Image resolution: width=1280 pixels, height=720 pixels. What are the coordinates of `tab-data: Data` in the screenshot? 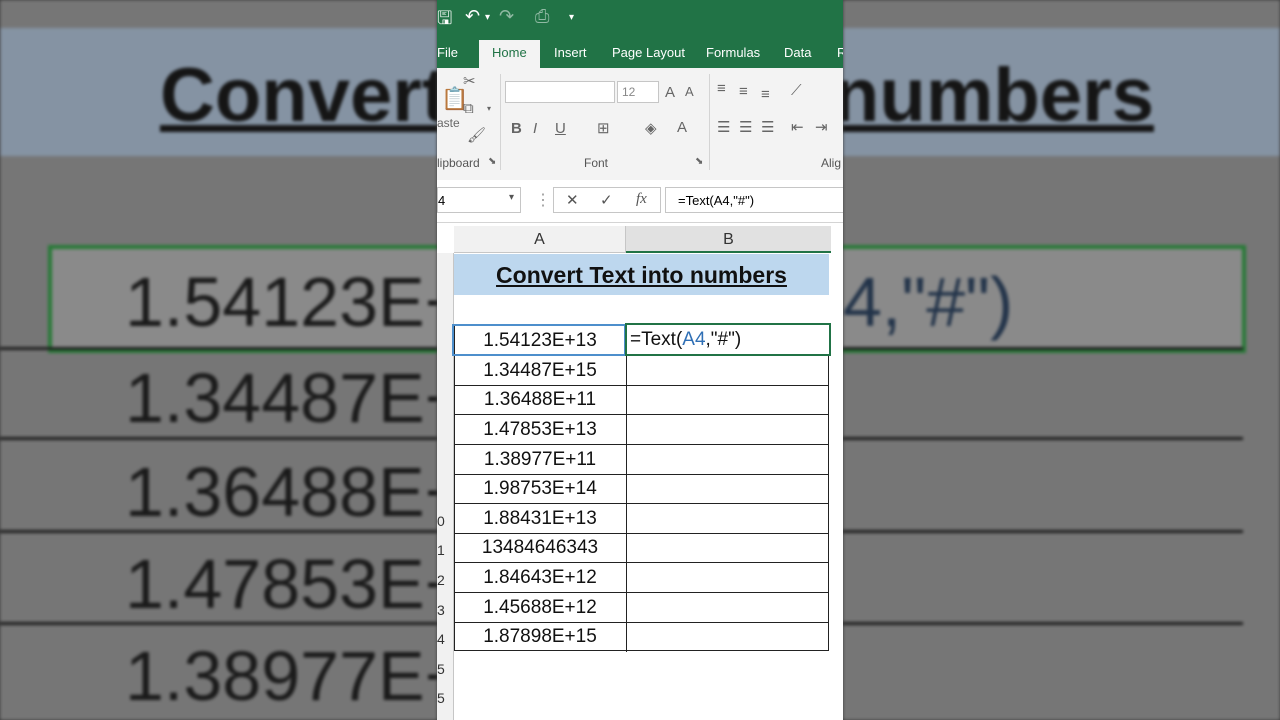 It's located at (797, 52).